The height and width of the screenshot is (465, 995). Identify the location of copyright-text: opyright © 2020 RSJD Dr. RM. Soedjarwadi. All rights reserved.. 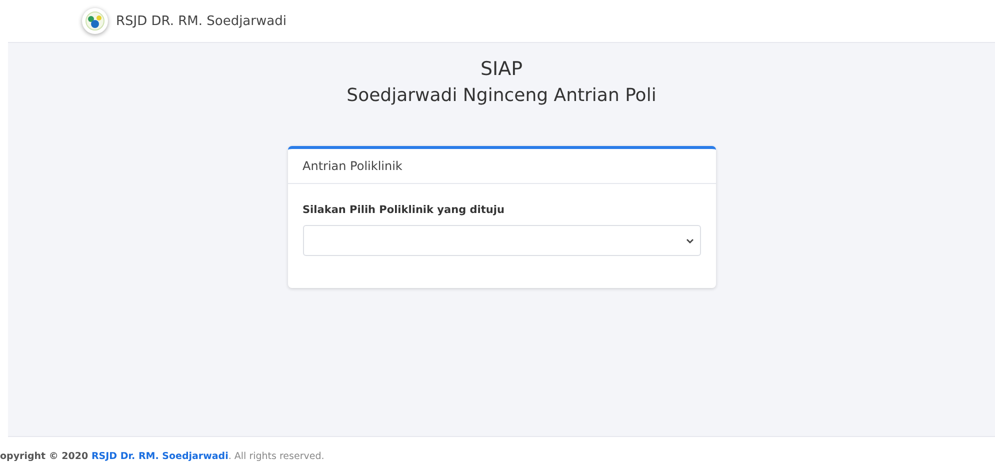
(162, 456).